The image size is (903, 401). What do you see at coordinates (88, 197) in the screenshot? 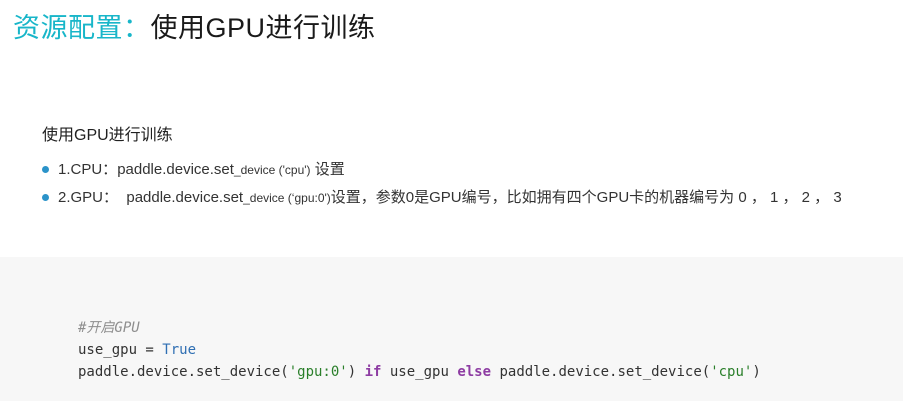
I see `bullet-label: 2.GPU：` at bounding box center [88, 197].